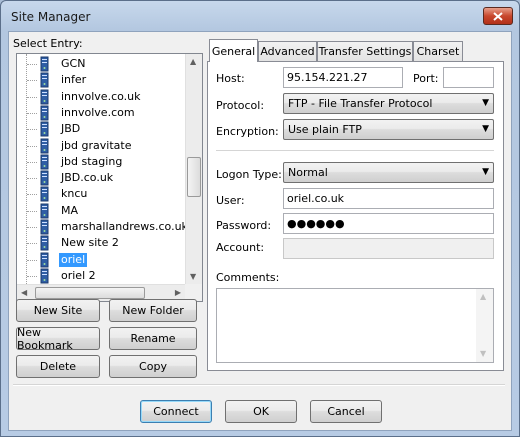 Image resolution: width=520 pixels, height=437 pixels. What do you see at coordinates (102, 129) in the screenshot?
I see `tree-item: JBD` at bounding box center [102, 129].